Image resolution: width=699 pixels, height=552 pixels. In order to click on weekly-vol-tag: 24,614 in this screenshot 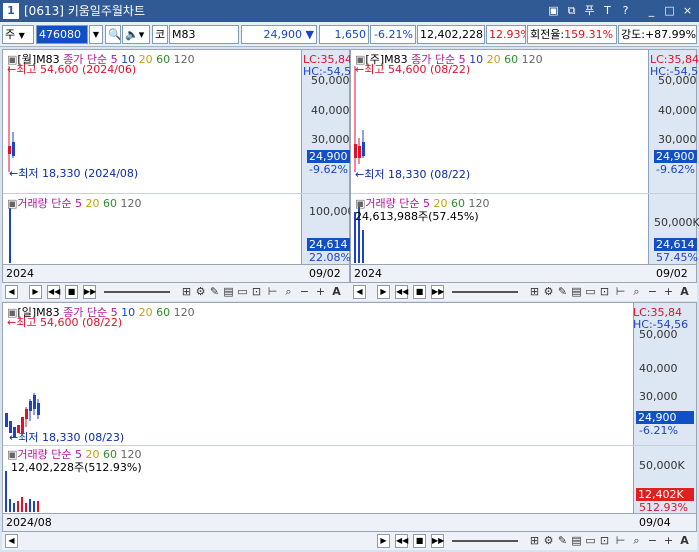, I will do `click(675, 244)`.